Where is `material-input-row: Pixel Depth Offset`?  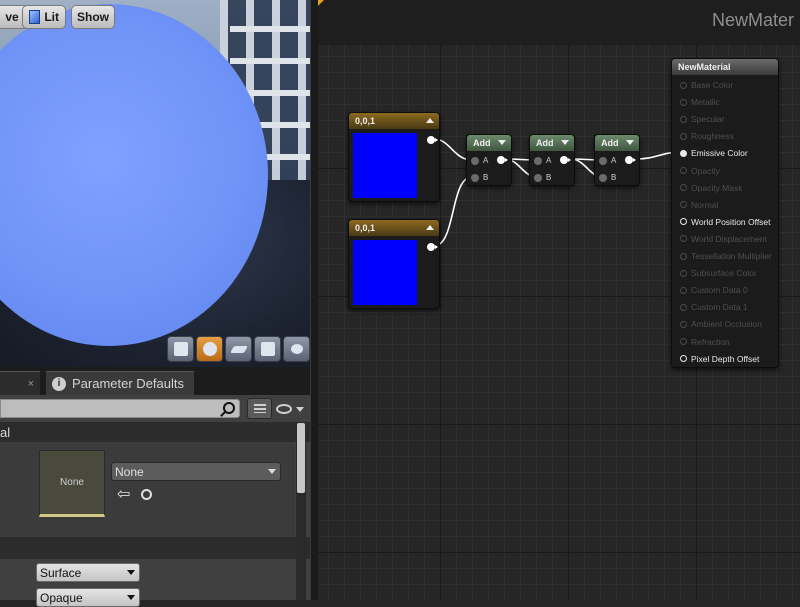 material-input-row: Pixel Depth Offset is located at coordinates (719, 359).